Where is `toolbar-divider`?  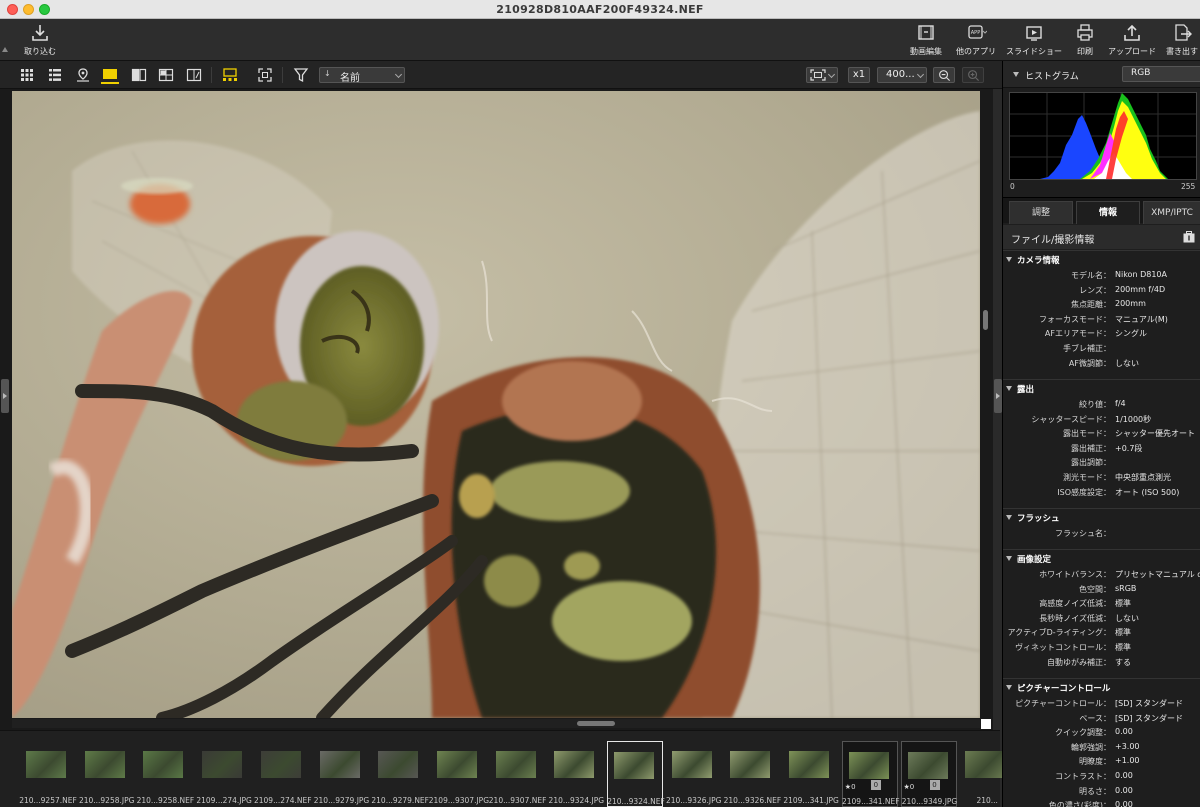 toolbar-divider is located at coordinates (282, 75).